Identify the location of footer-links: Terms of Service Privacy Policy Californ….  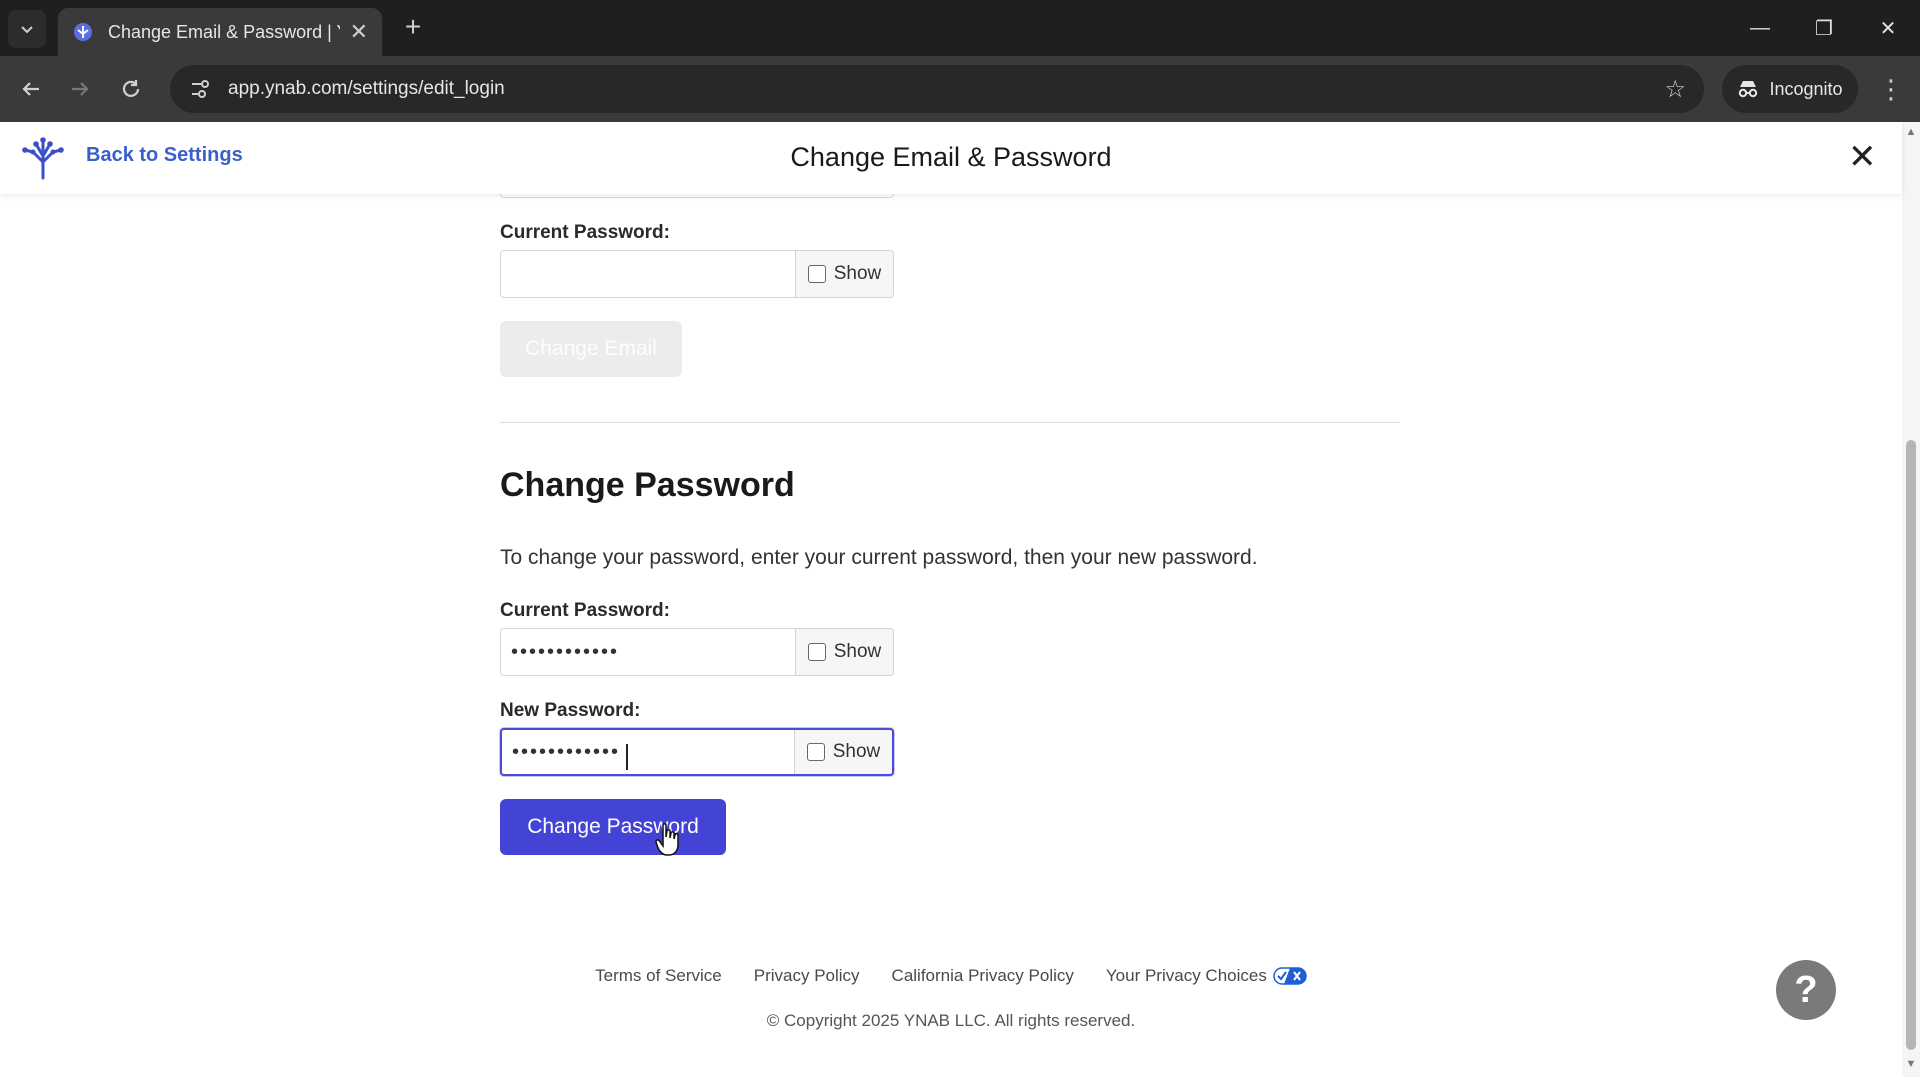
(951, 976).